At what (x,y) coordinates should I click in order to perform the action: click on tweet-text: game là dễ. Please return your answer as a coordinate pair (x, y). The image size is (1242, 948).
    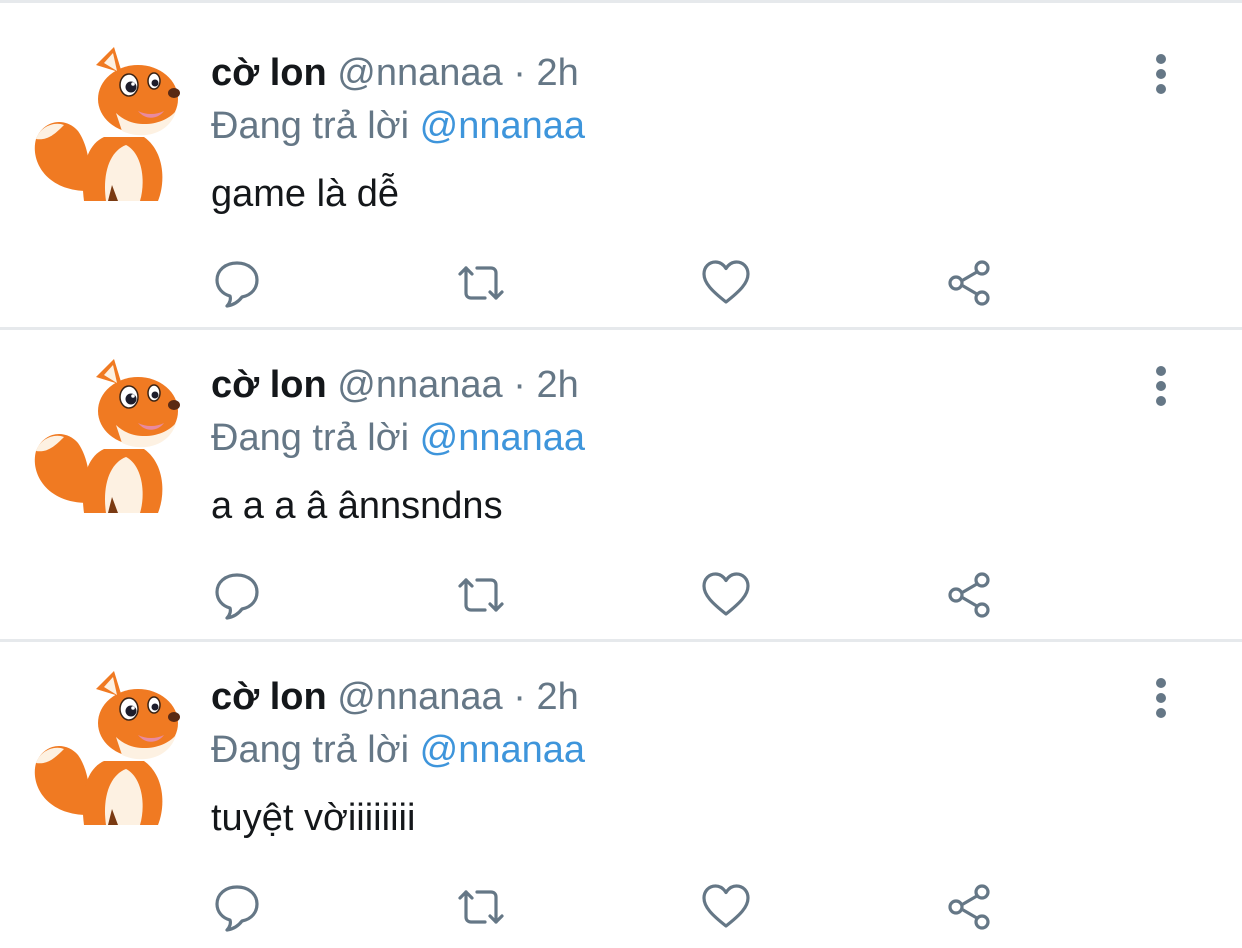
    Looking at the image, I should click on (305, 194).